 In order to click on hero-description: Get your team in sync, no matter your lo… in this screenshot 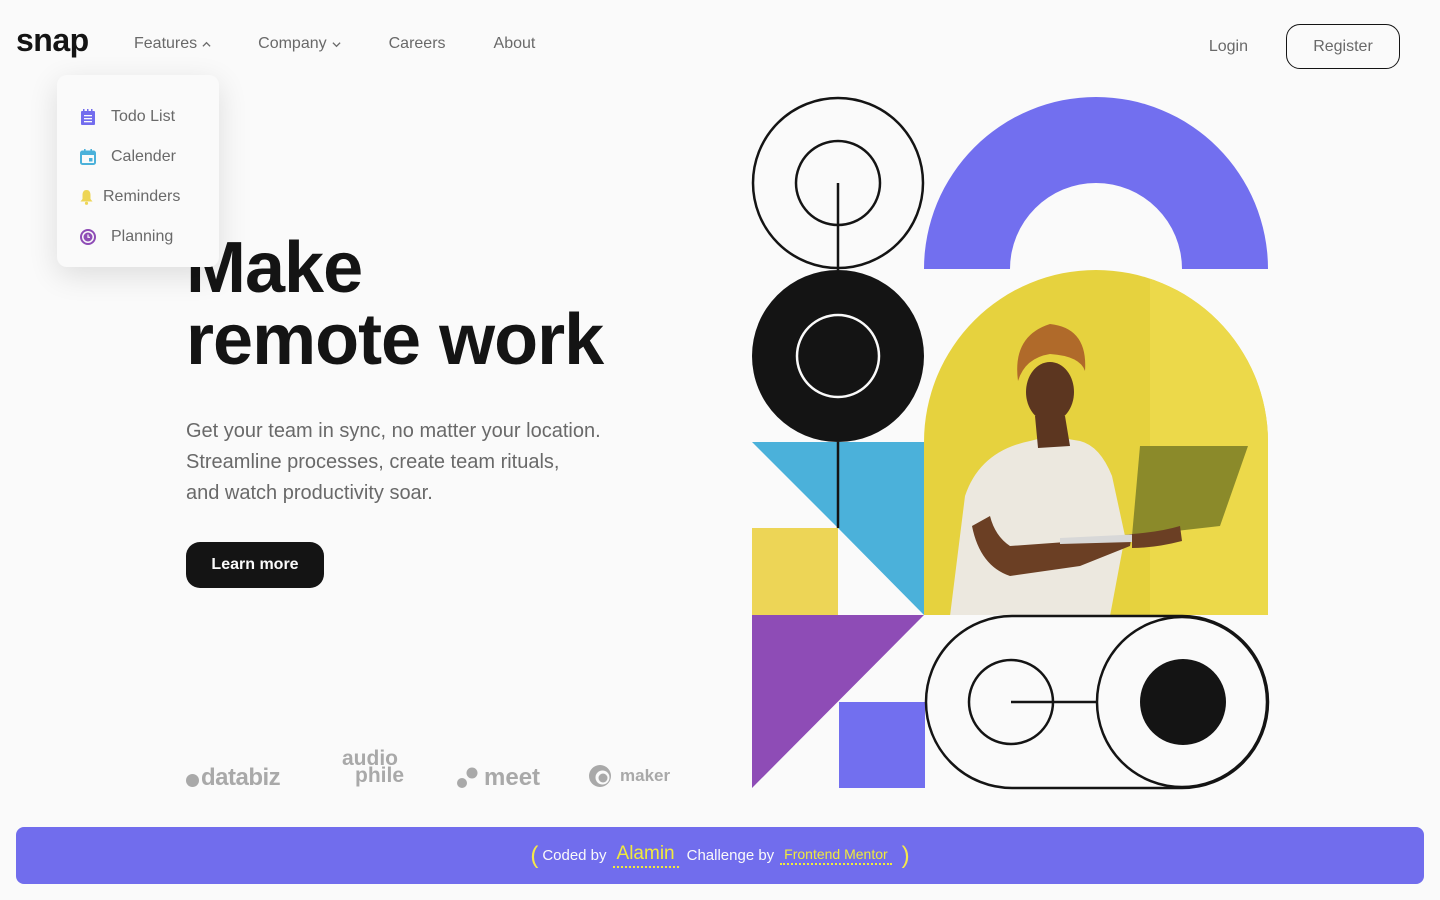, I will do `click(436, 462)`.